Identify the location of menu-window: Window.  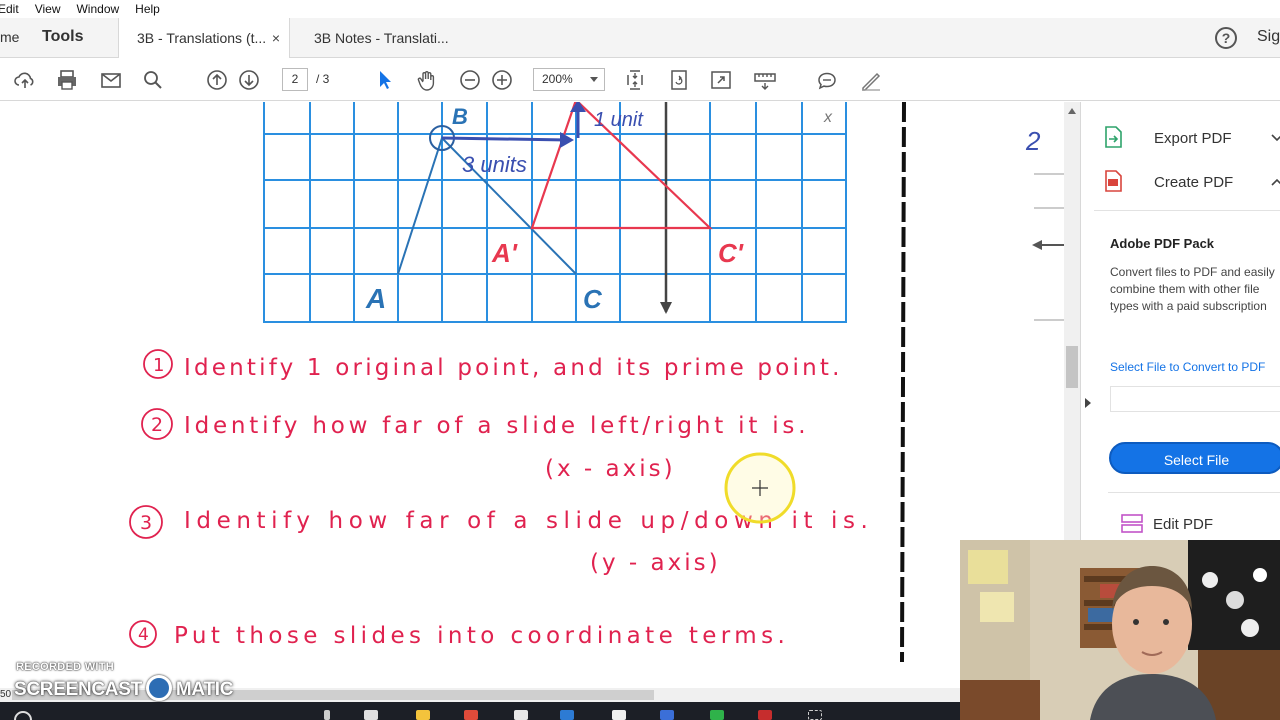
(97, 9).